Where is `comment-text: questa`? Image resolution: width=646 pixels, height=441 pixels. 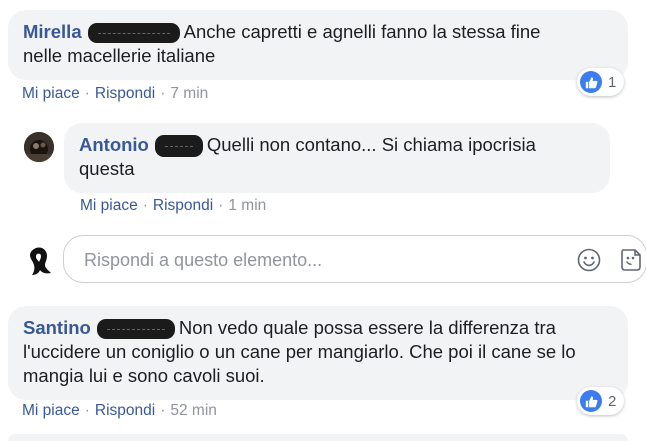
comment-text: questa is located at coordinates (107, 169).